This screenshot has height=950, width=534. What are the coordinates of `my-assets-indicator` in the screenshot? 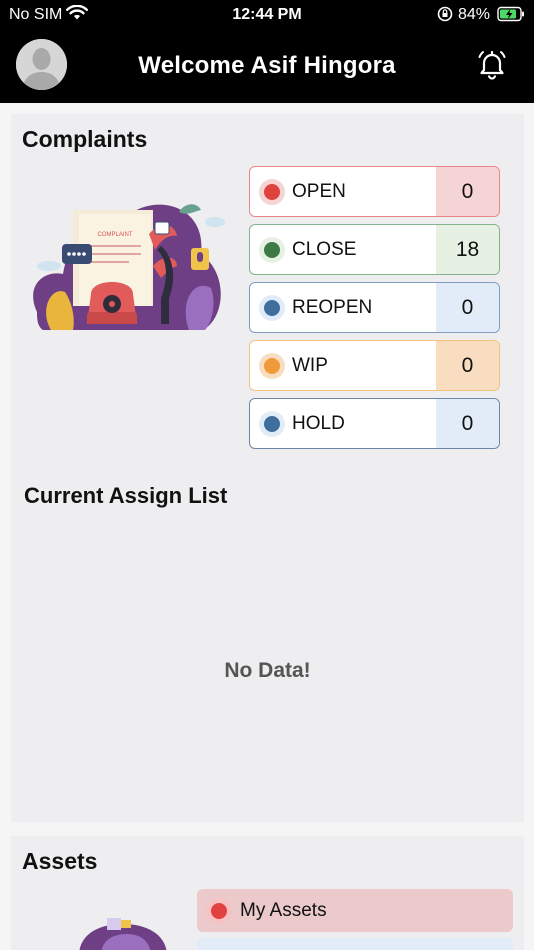 It's located at (219, 911).